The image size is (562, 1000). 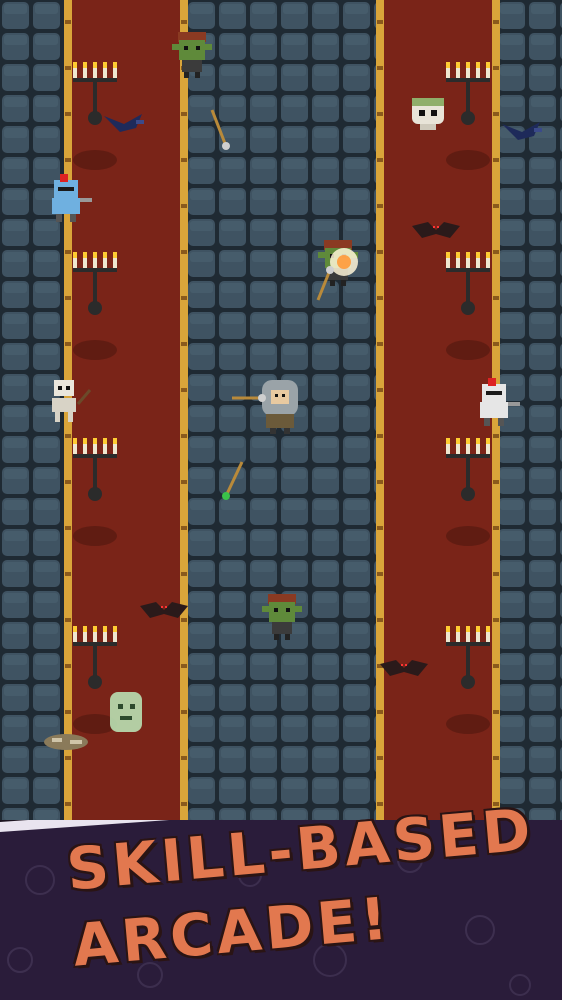 I want to click on bone-pile, so click(x=66, y=742).